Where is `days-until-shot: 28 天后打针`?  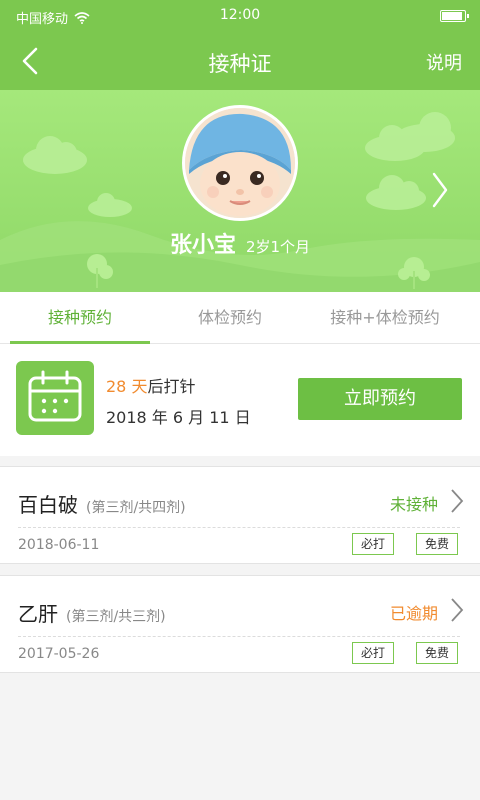 days-until-shot: 28 天后打针 is located at coordinates (150, 385).